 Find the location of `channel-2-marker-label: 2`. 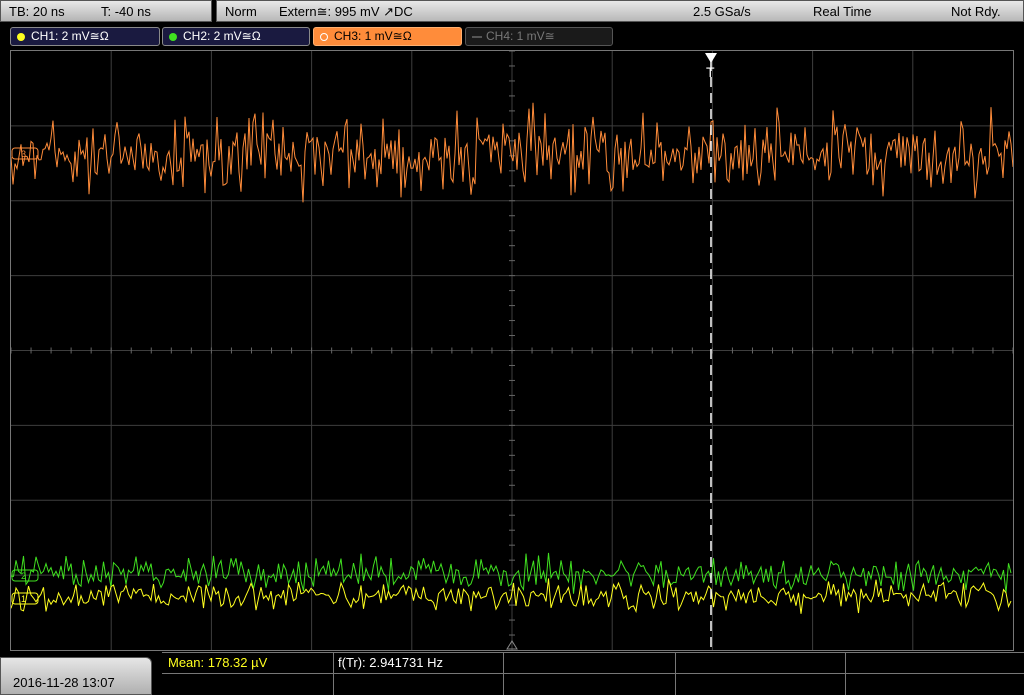

channel-2-marker-label: 2 is located at coordinates (23, 576).